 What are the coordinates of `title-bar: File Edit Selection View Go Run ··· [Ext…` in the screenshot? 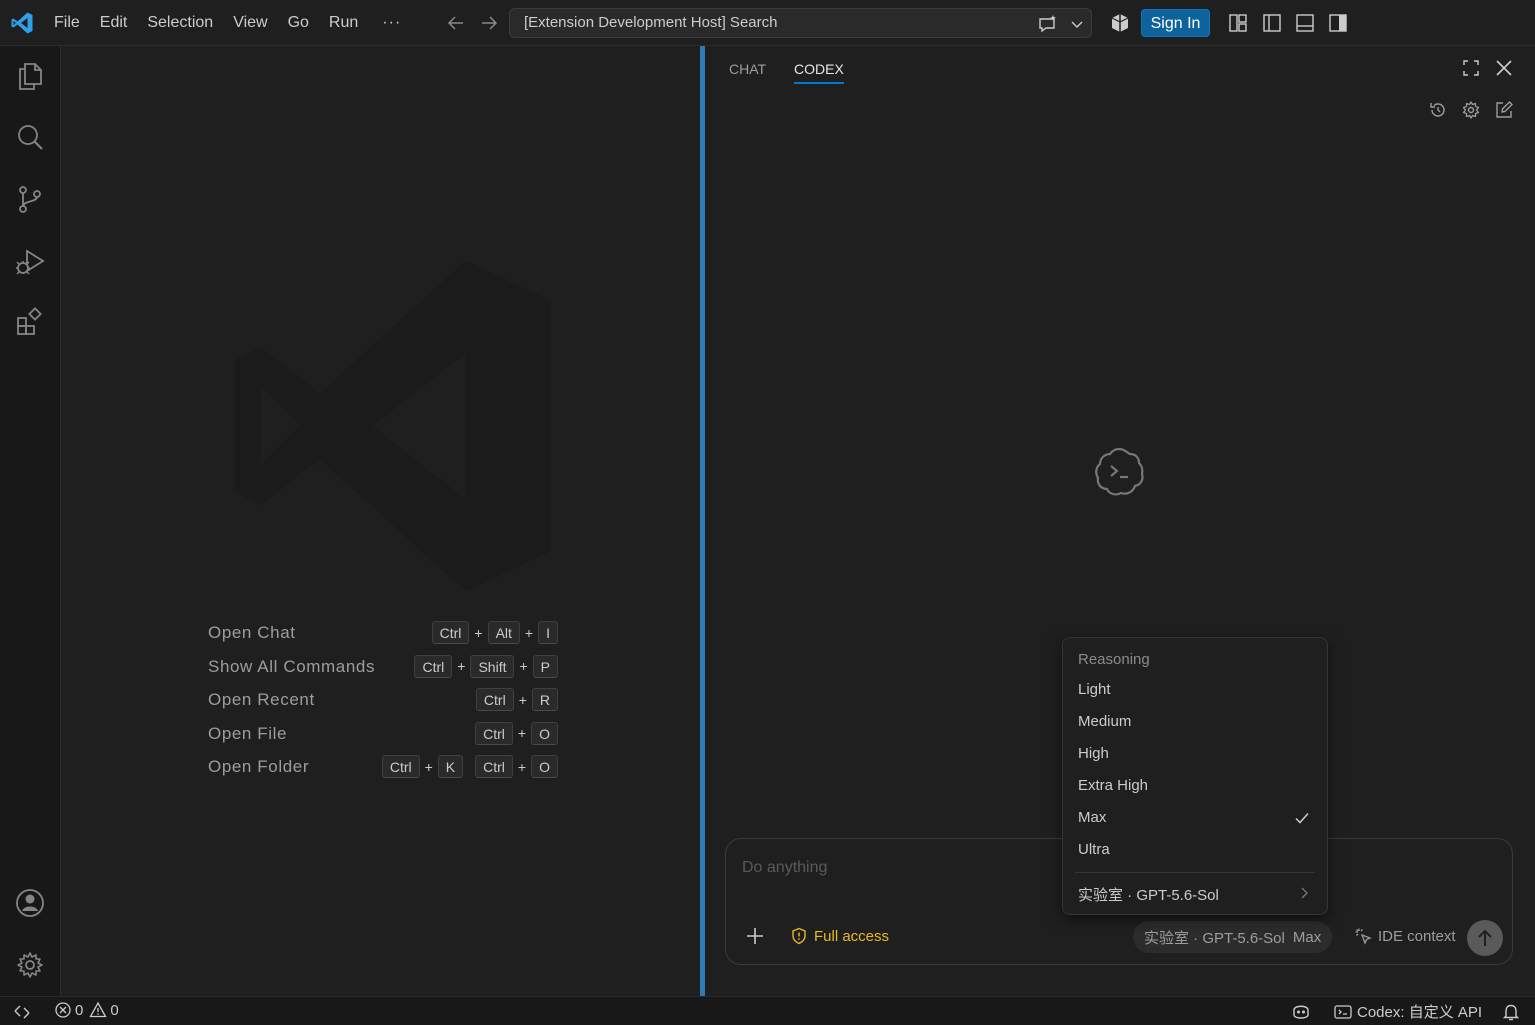 It's located at (767, 23).